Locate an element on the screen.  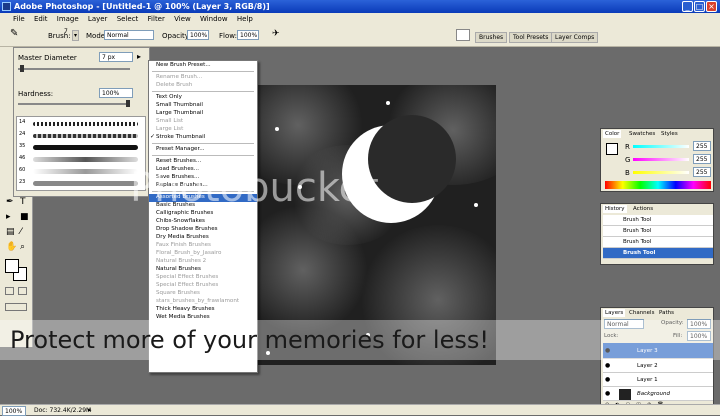
menu-select: Select is located at coordinates (128, 19).